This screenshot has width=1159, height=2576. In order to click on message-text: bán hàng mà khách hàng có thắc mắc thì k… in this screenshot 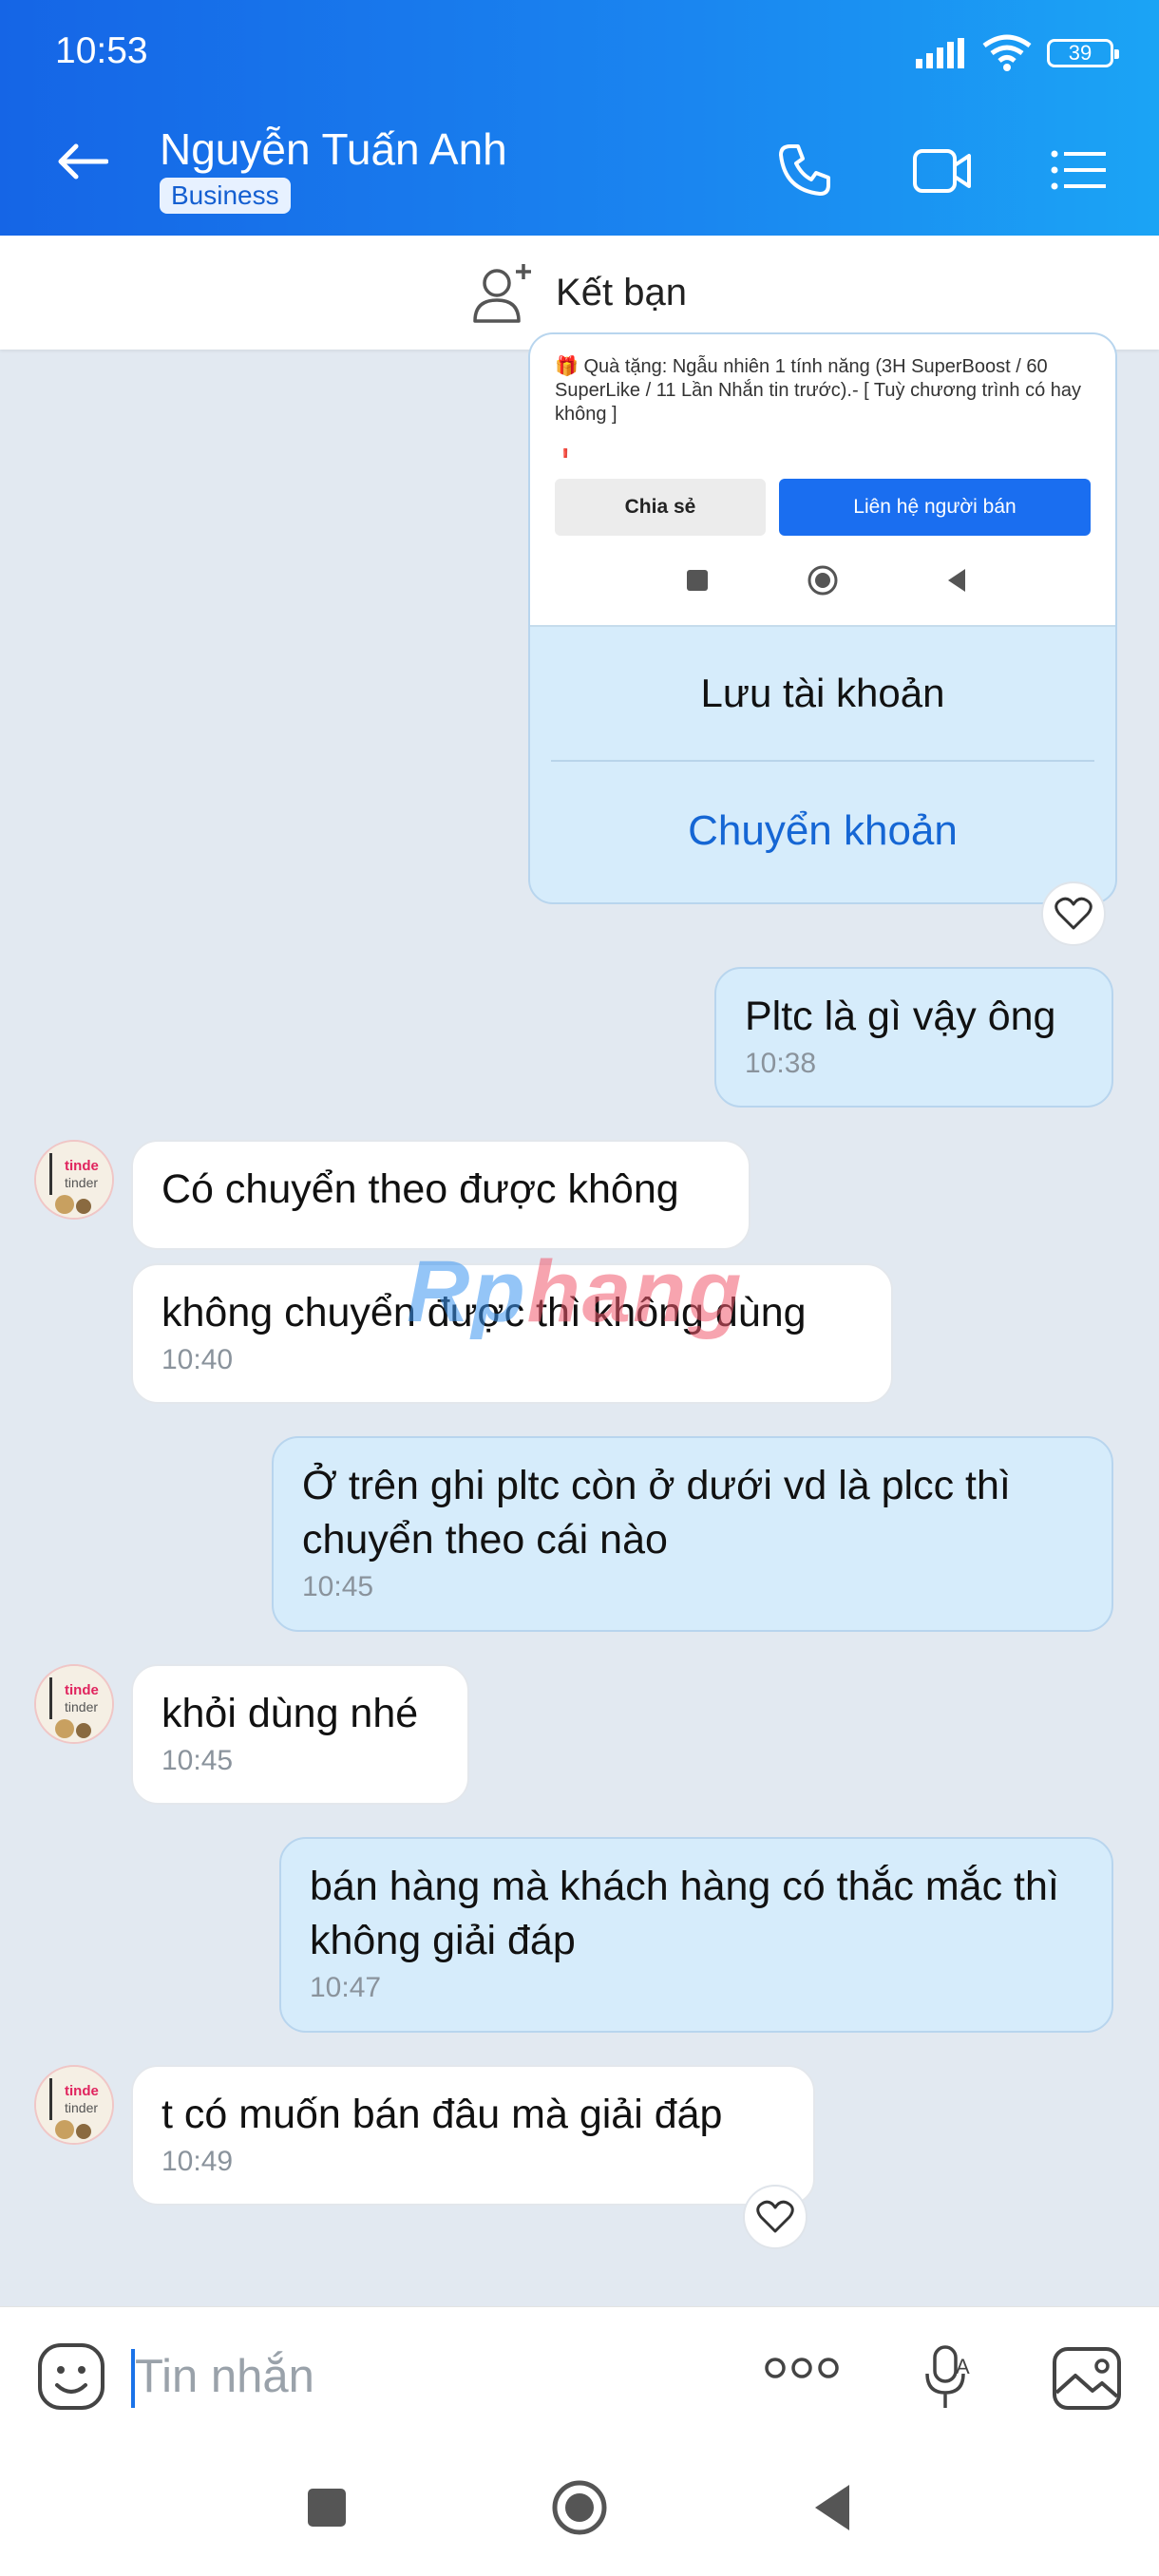, I will do `click(684, 1913)`.